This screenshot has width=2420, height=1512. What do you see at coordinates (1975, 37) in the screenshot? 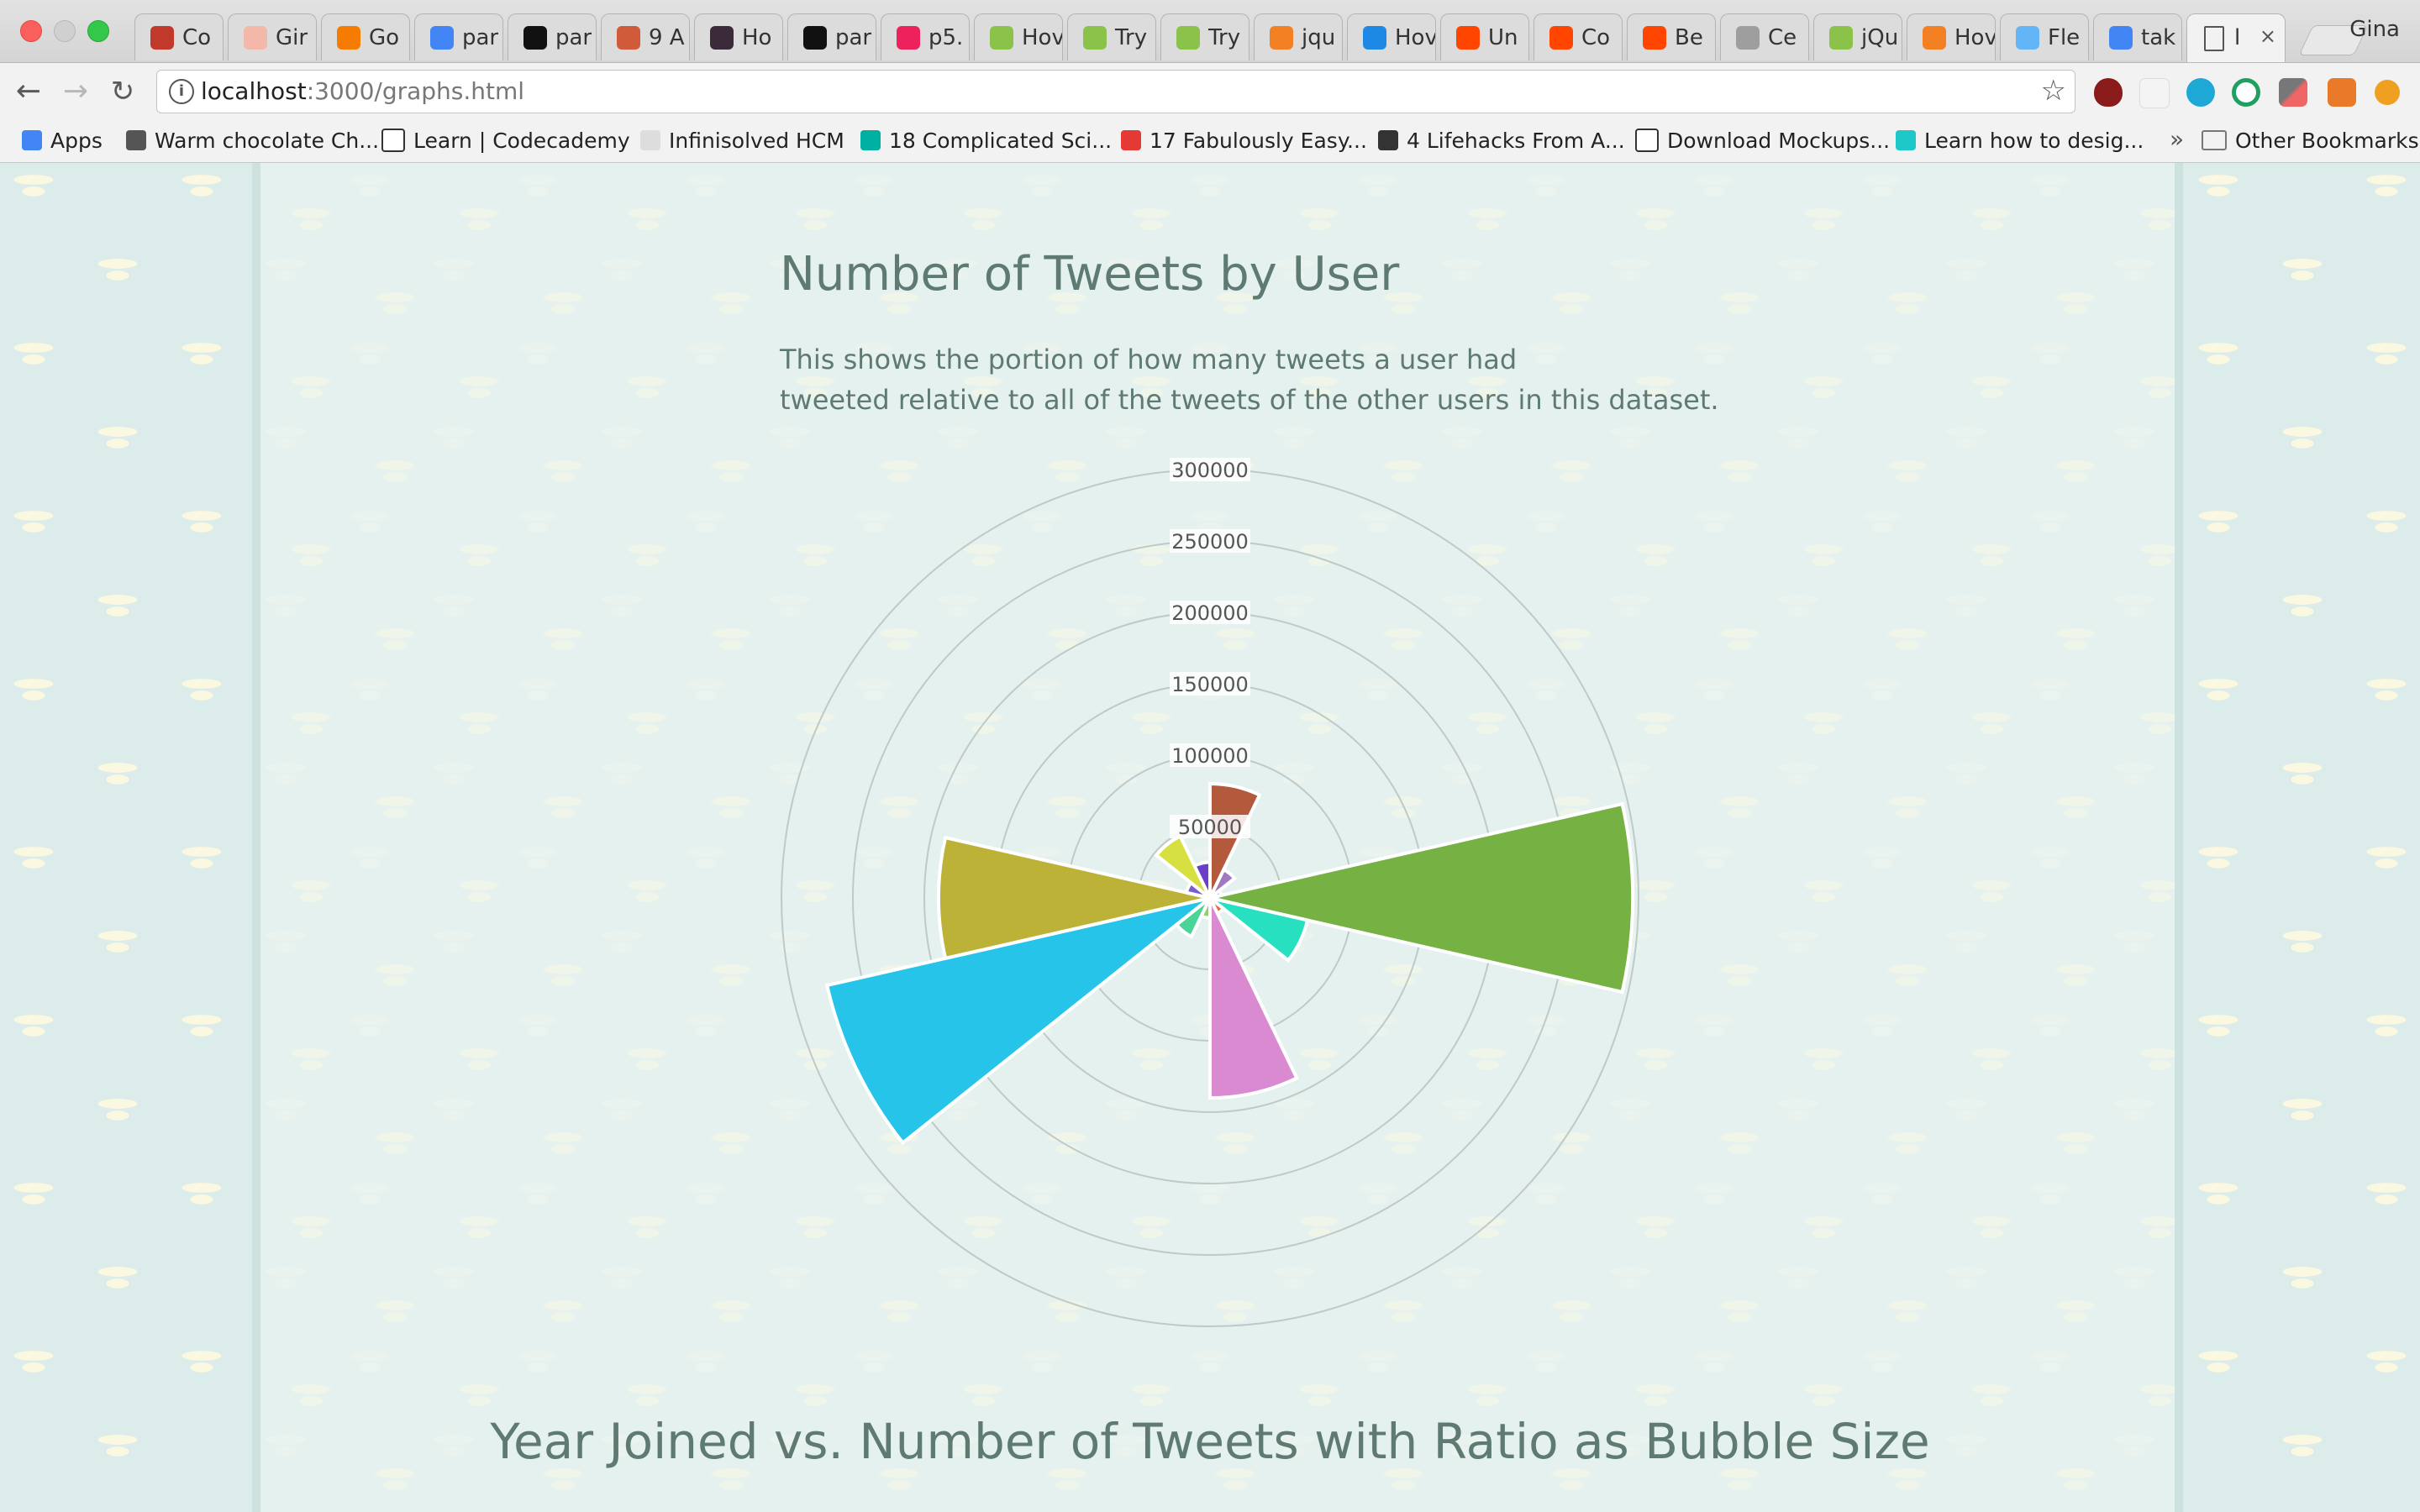
I see `tab-title: Hov` at bounding box center [1975, 37].